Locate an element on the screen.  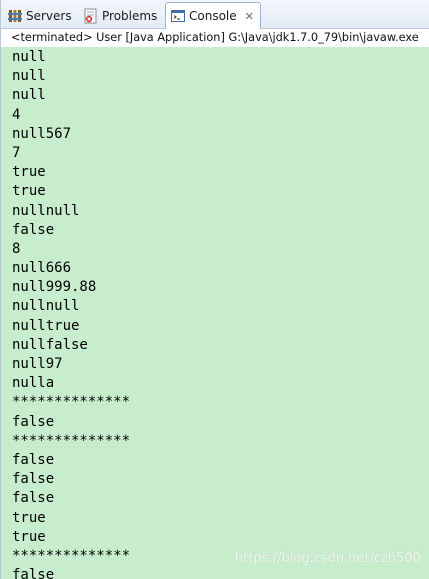
tab-servers: Servers is located at coordinates (39, 15).